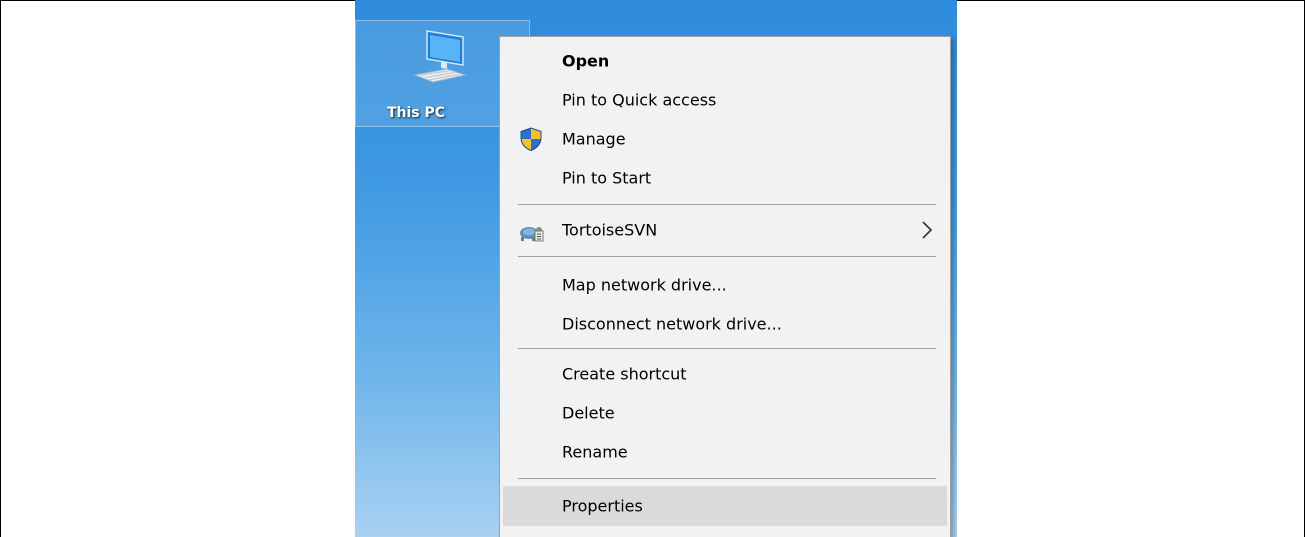 Image resolution: width=1305 pixels, height=537 pixels. Describe the element at coordinates (588, 413) in the screenshot. I see `menu-item-label: Delete` at that location.